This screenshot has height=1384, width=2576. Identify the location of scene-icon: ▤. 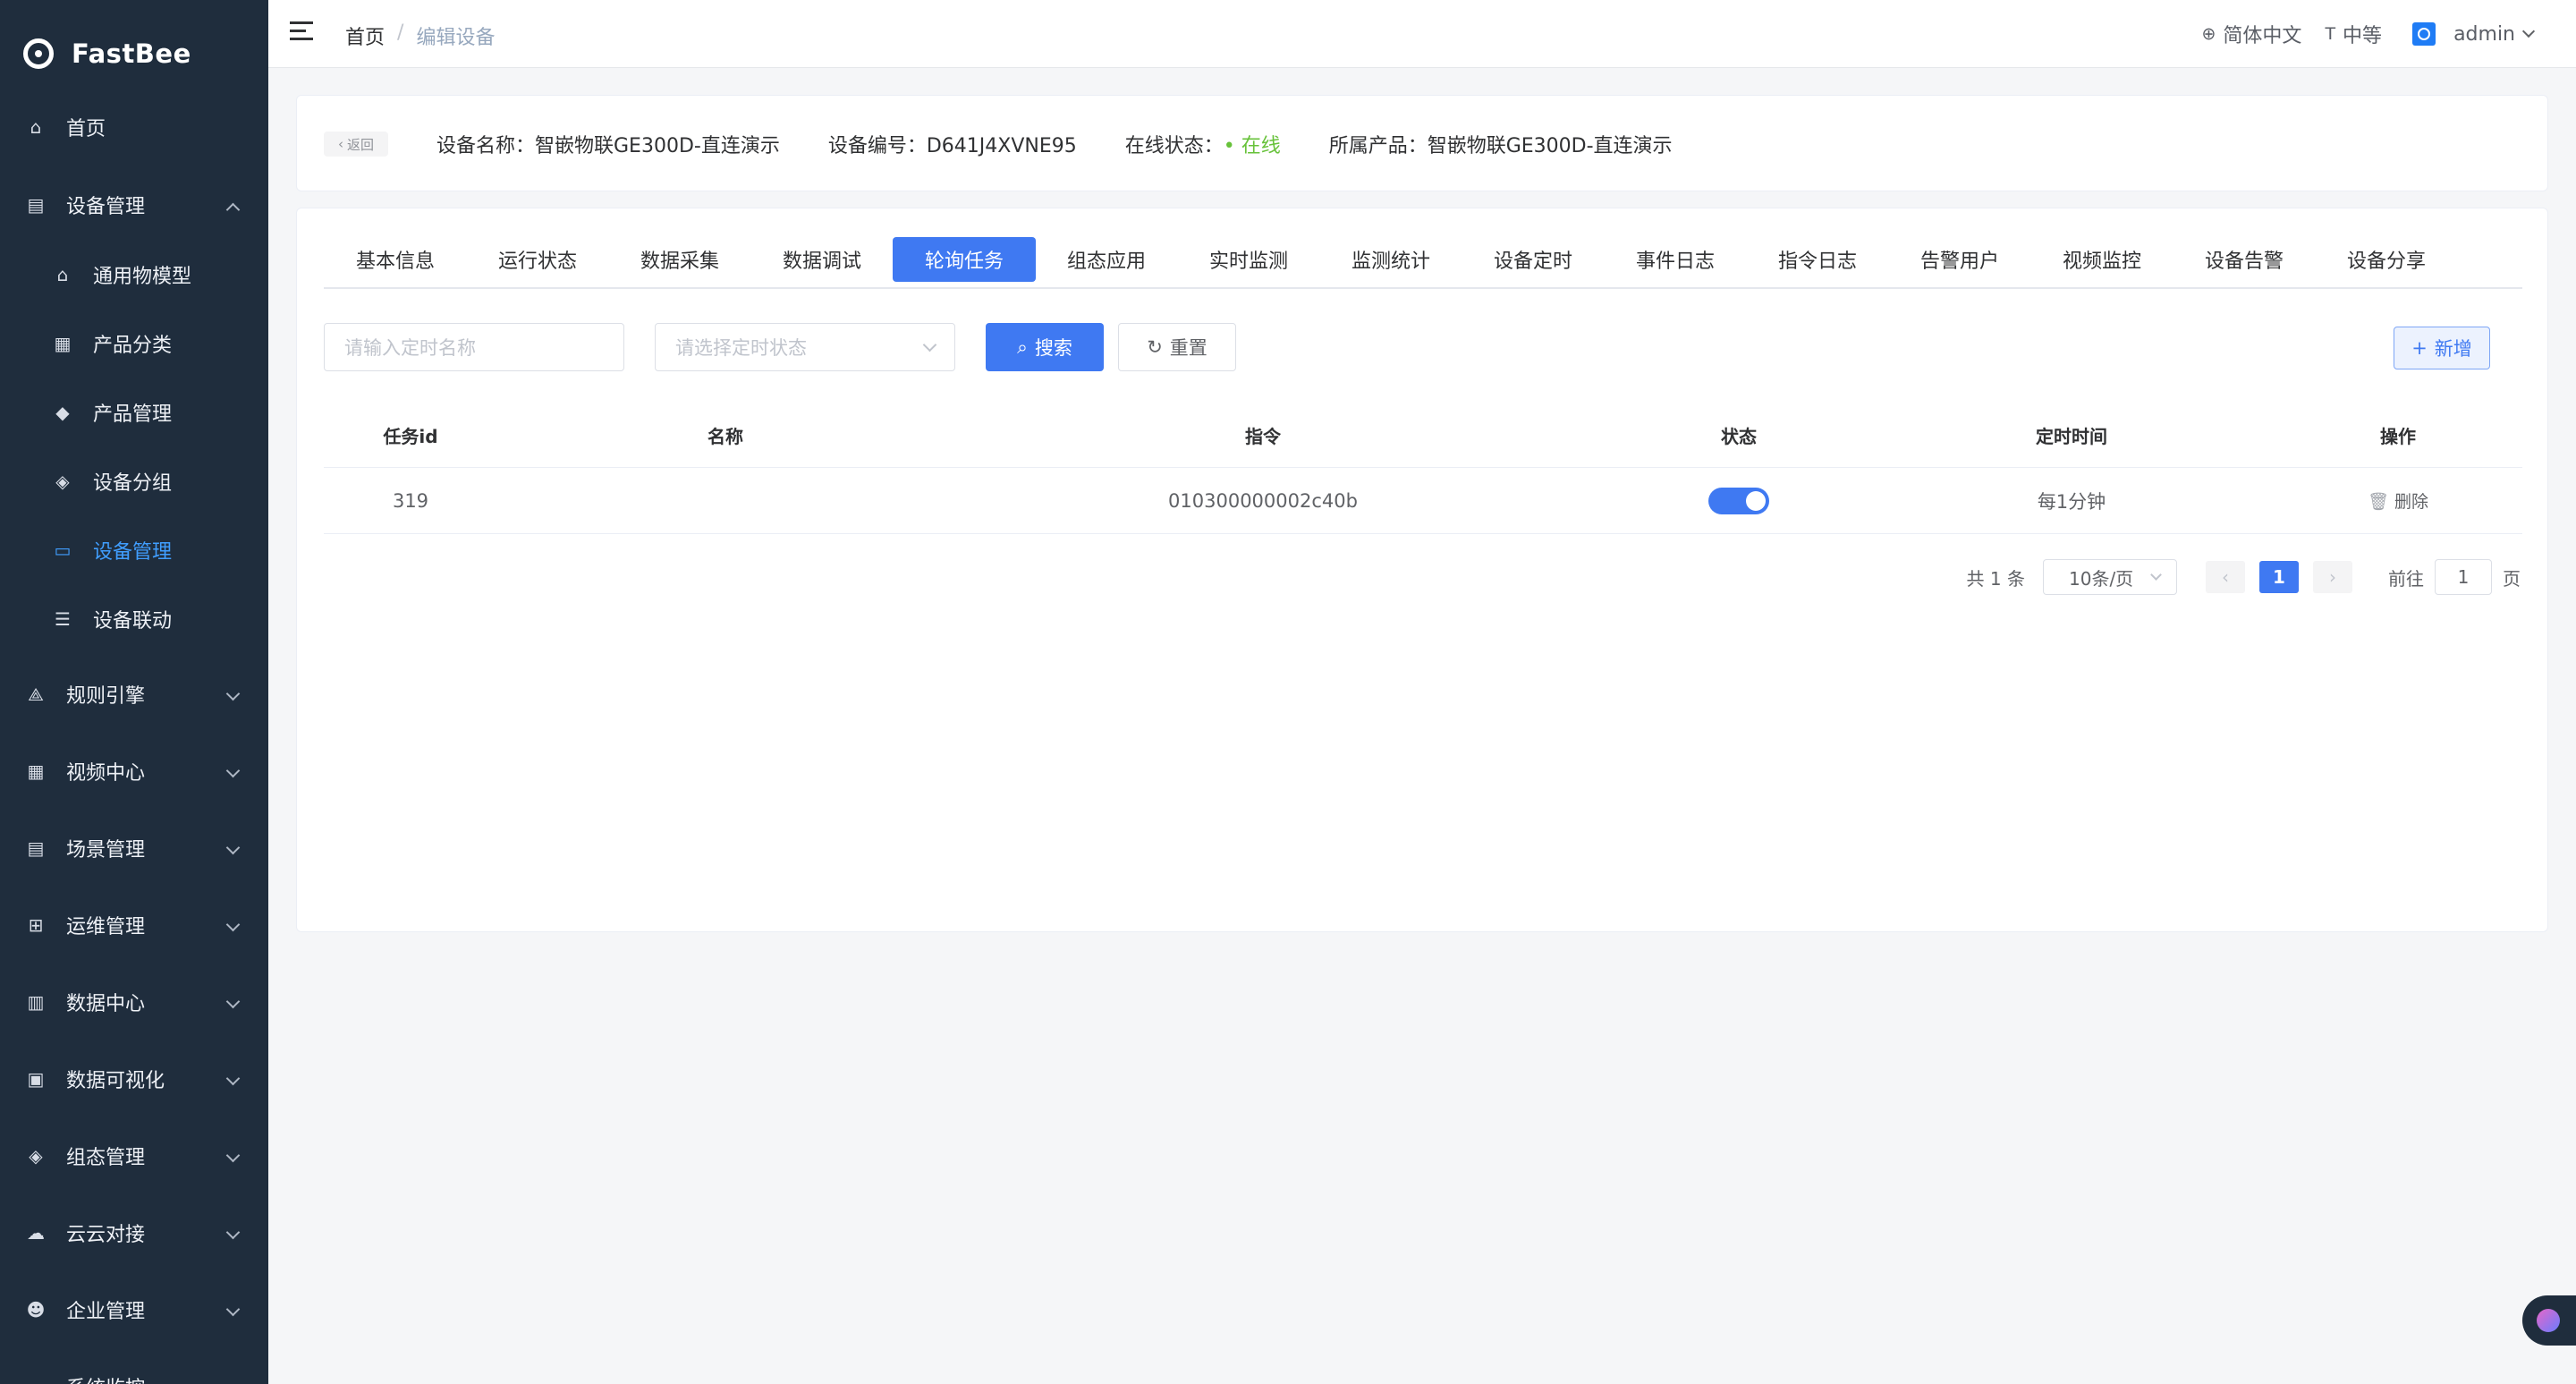
(36, 848).